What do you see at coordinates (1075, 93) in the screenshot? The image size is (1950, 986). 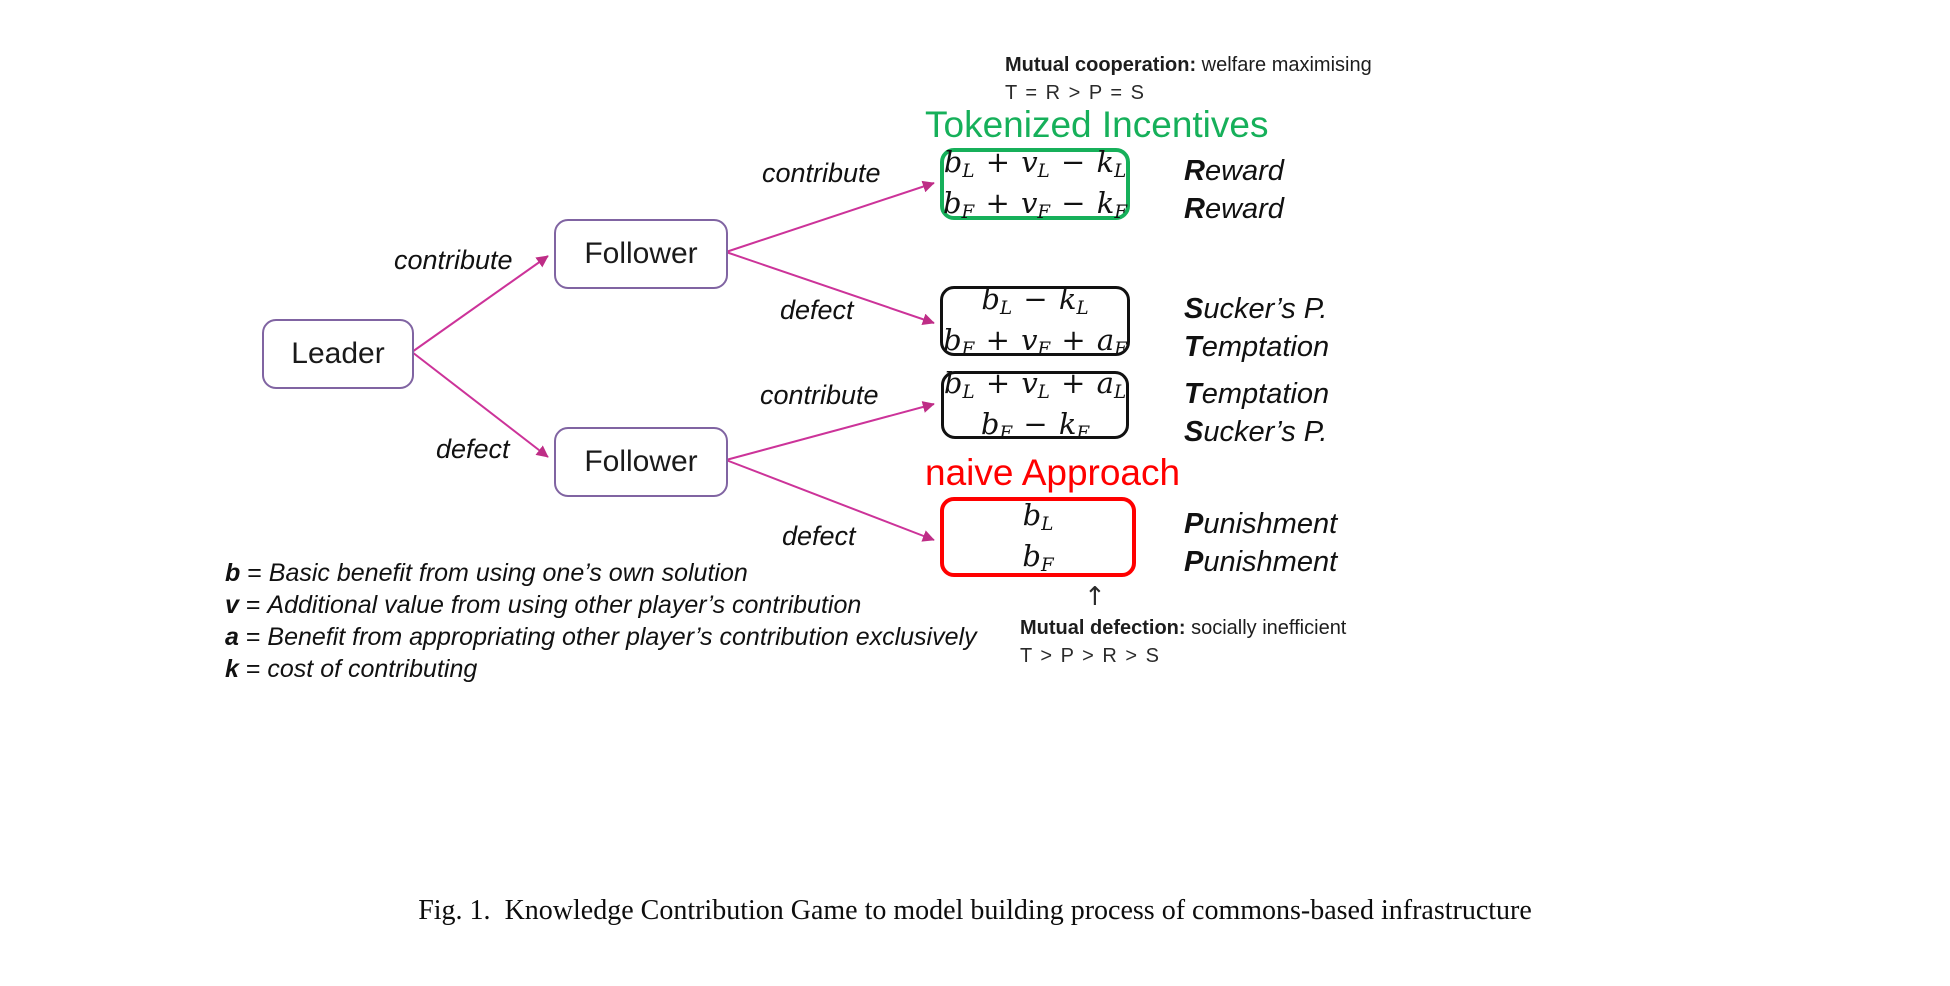 I see `cooperation-inequality: T = R > P = S` at bounding box center [1075, 93].